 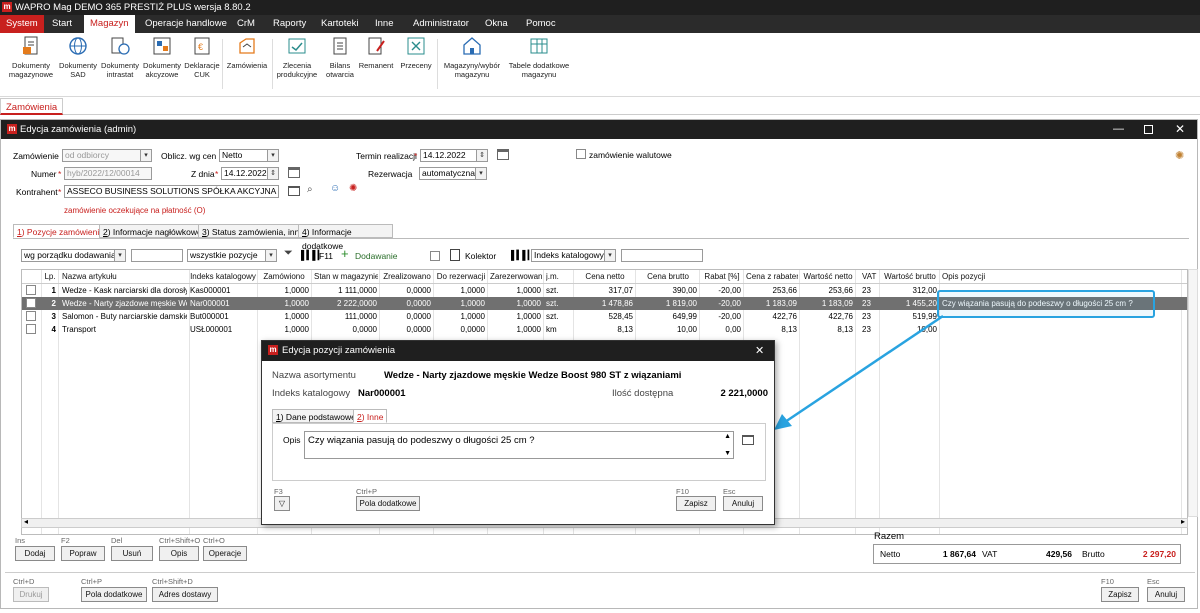 What do you see at coordinates (288, 253) in the screenshot?
I see `filter-icon: ⏷` at bounding box center [288, 253].